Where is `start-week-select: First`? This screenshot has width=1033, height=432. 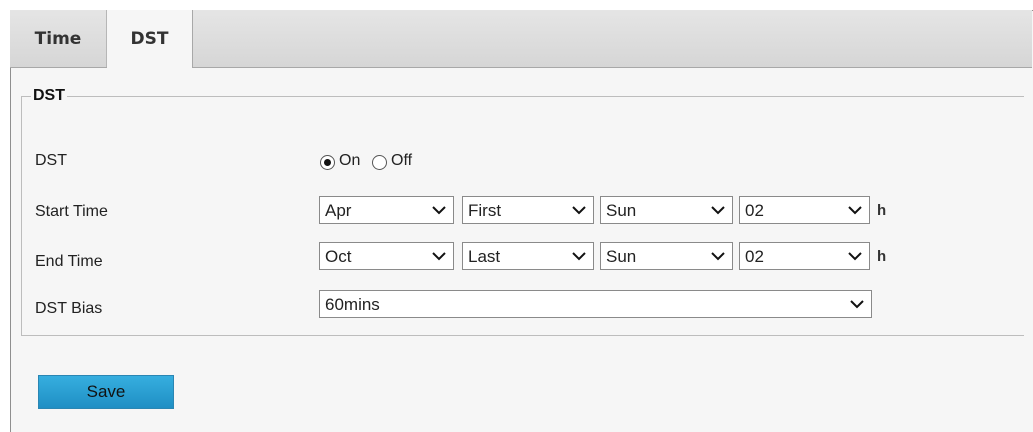 start-week-select: First is located at coordinates (528, 210).